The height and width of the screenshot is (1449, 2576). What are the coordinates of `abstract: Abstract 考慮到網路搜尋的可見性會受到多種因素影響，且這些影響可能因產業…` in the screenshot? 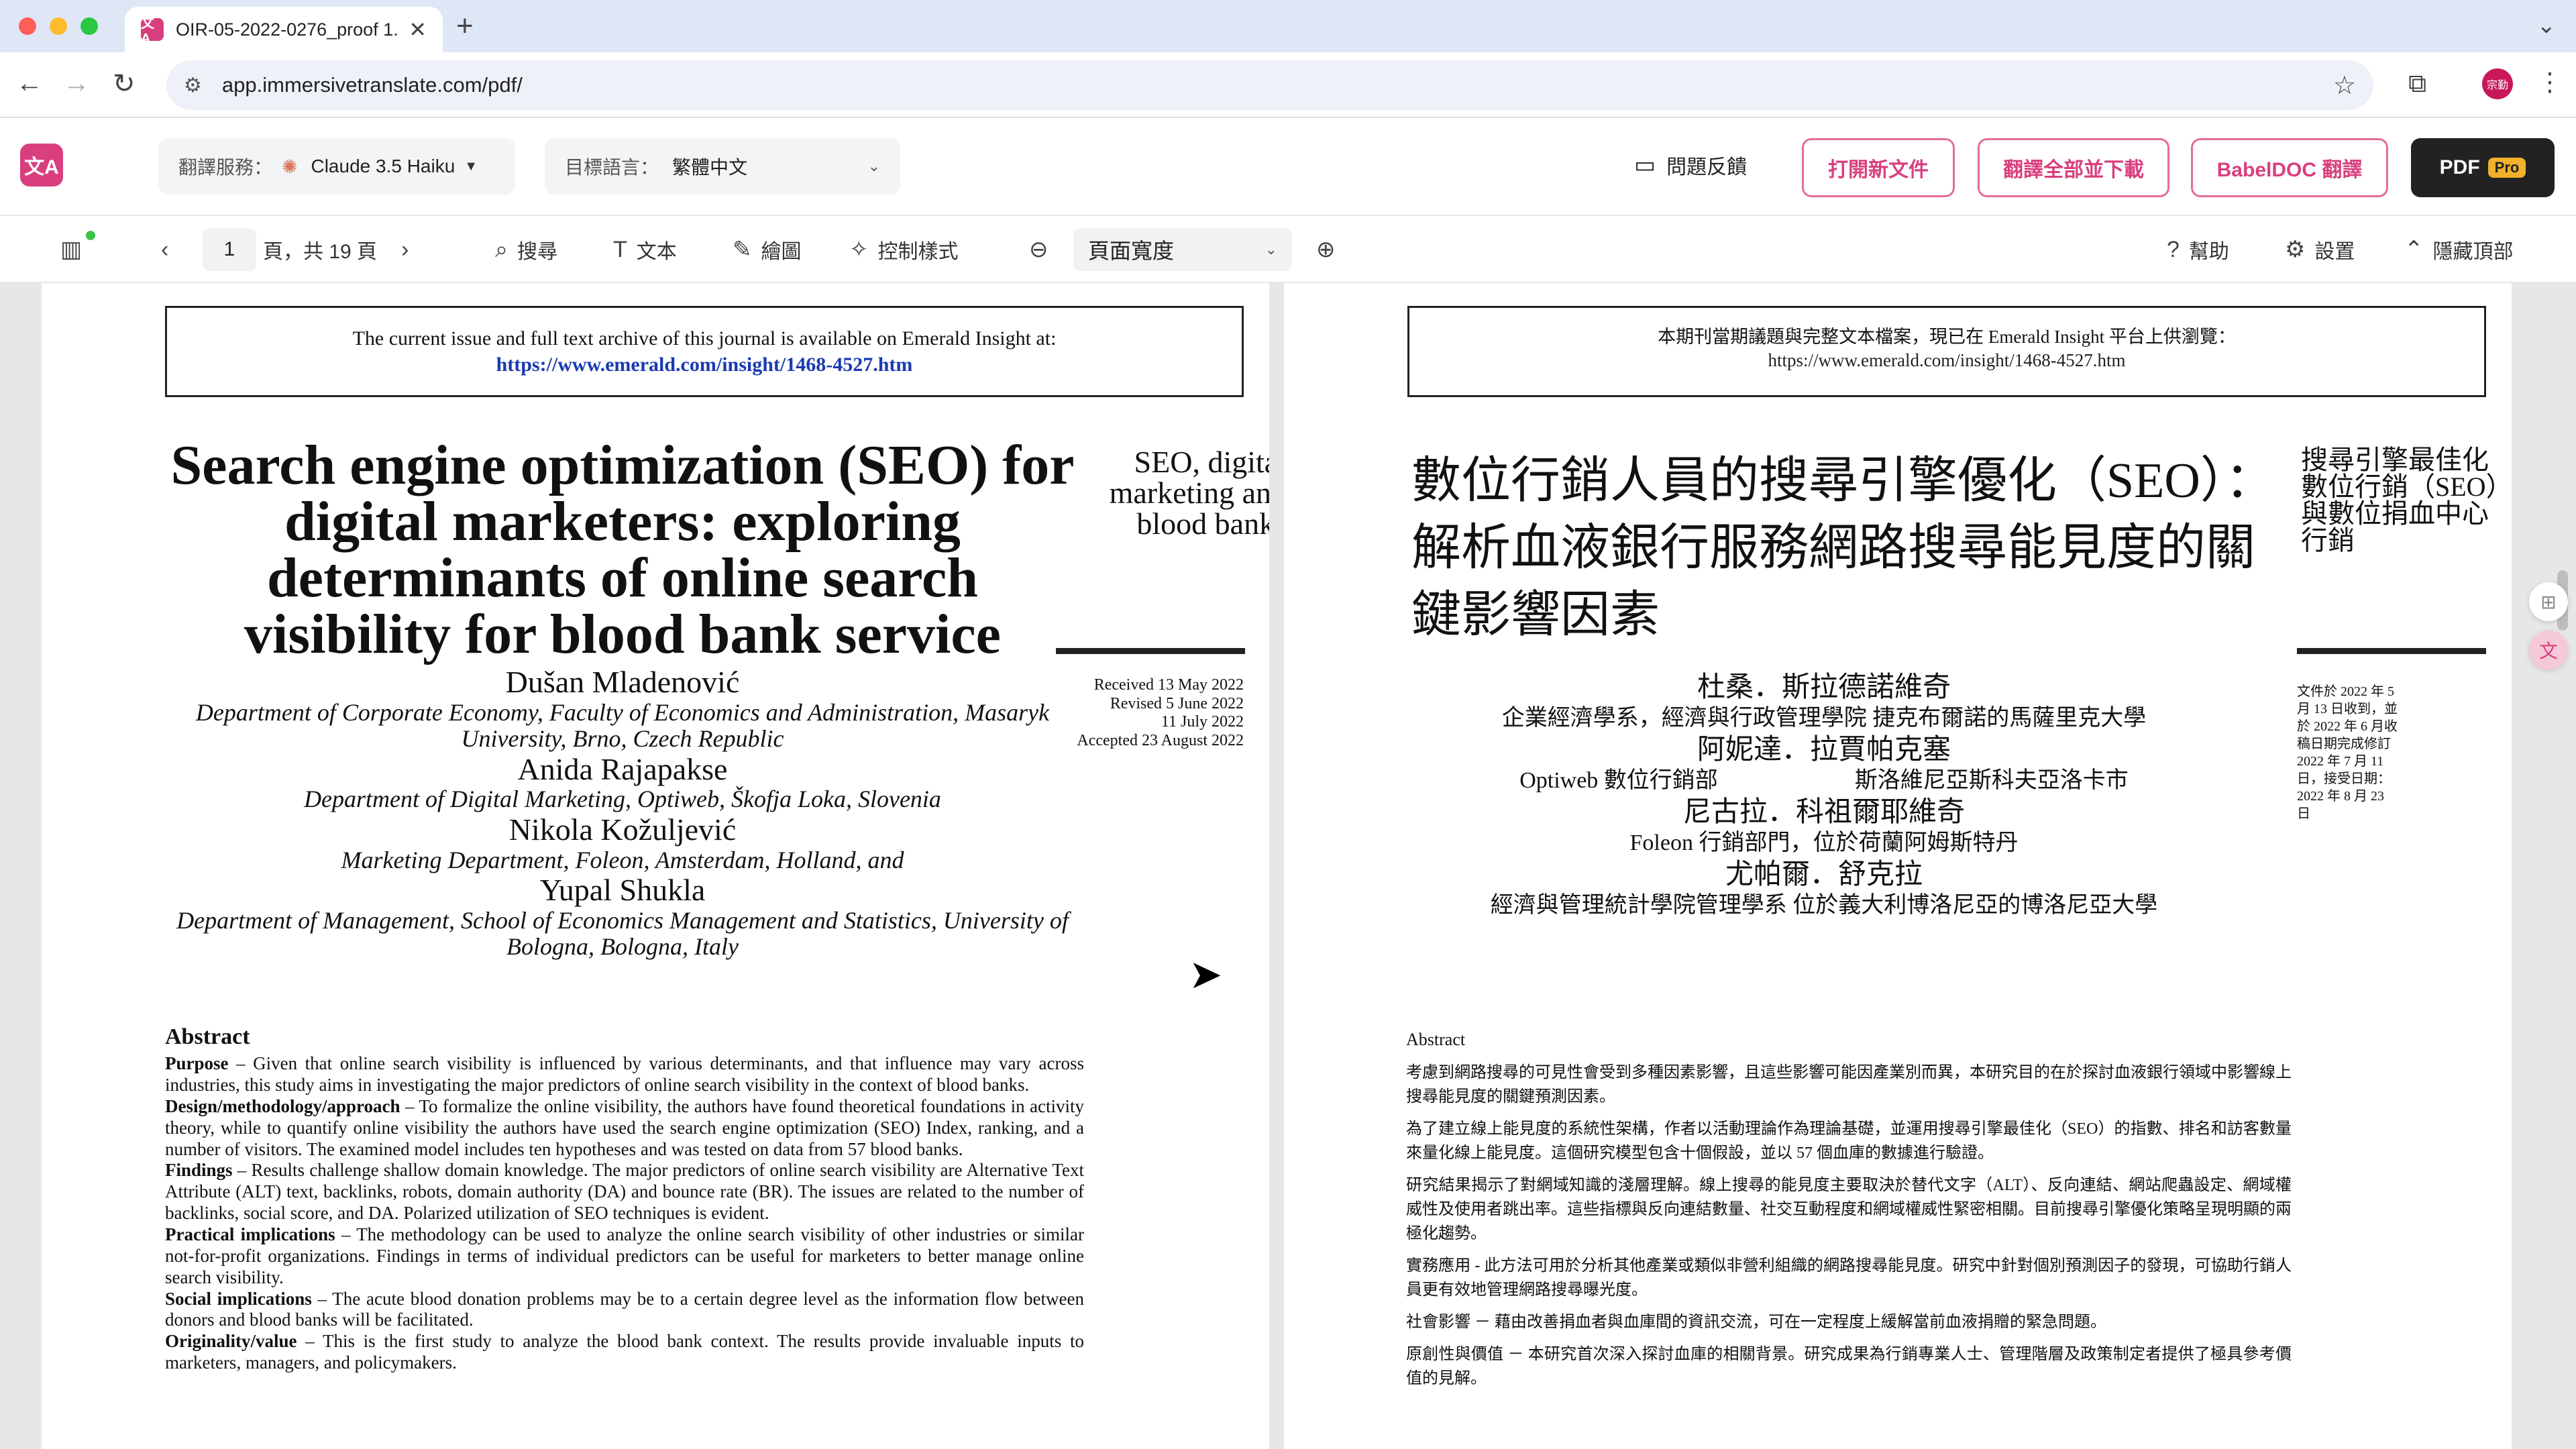 It's located at (1849, 1212).